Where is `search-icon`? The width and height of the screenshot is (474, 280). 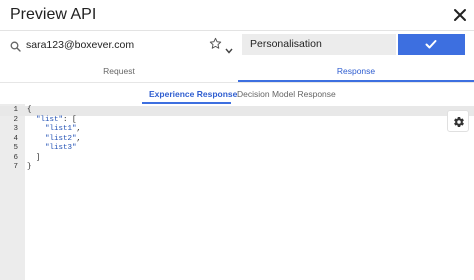
search-icon is located at coordinates (15, 45).